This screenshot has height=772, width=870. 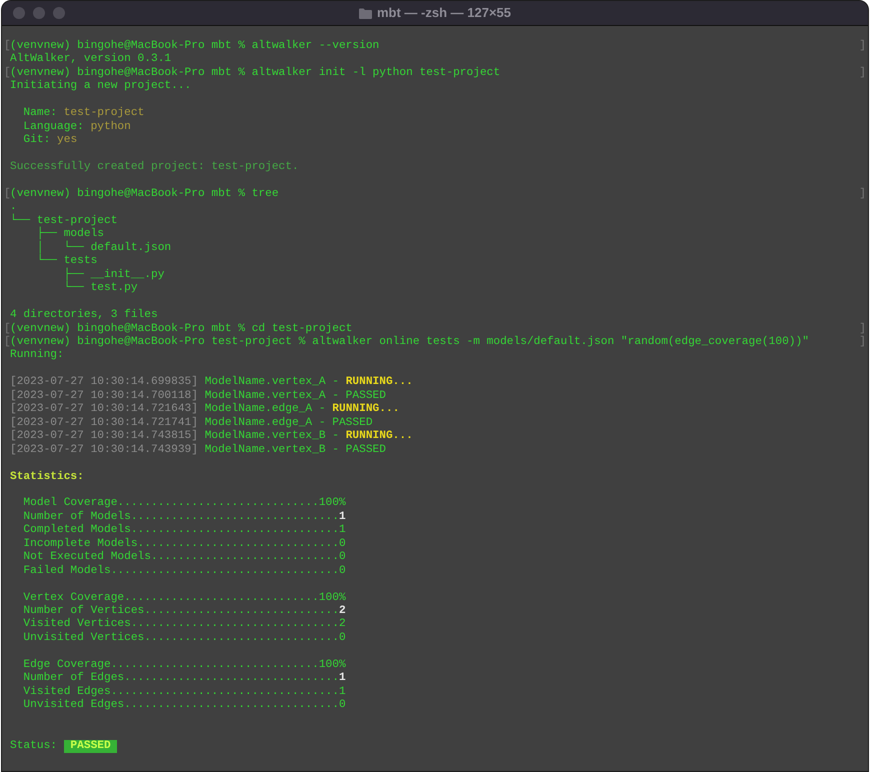 I want to click on terminal-text: [2023-07-27 10:30:14.743939], so click(x=104, y=451).